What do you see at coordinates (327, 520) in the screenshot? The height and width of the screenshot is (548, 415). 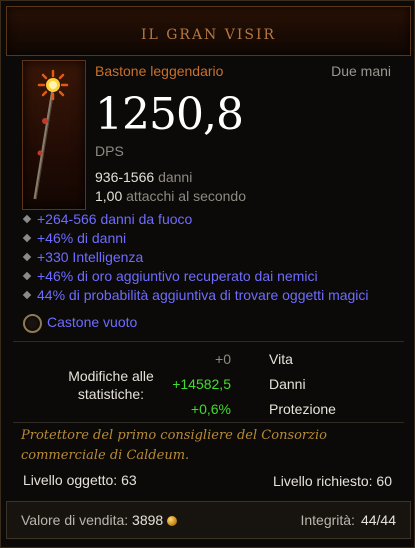 I see `durability-label: Integrità:` at bounding box center [327, 520].